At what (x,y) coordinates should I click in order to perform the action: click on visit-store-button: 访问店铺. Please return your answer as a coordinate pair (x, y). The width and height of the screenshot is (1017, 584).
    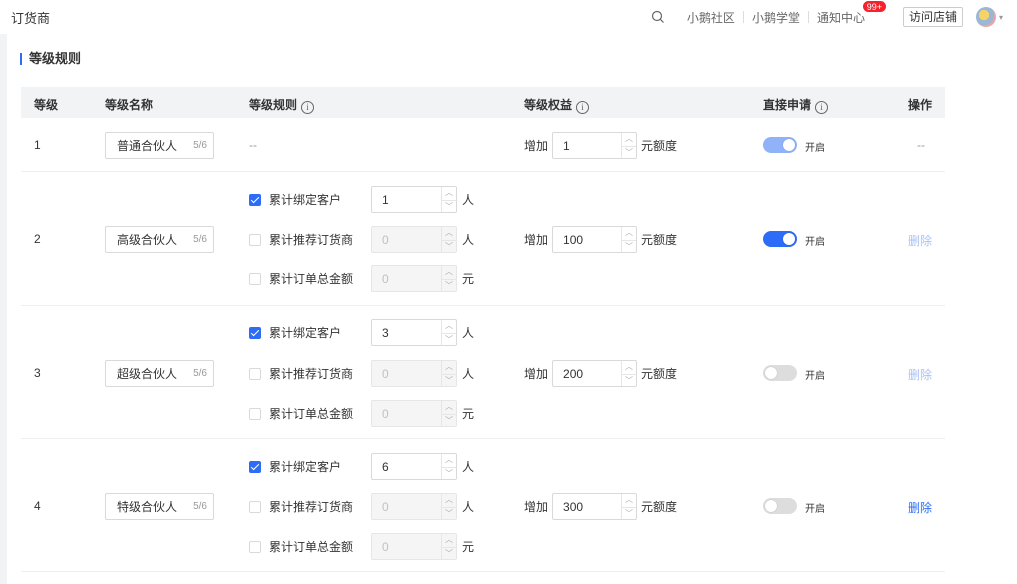
    Looking at the image, I should click on (932, 17).